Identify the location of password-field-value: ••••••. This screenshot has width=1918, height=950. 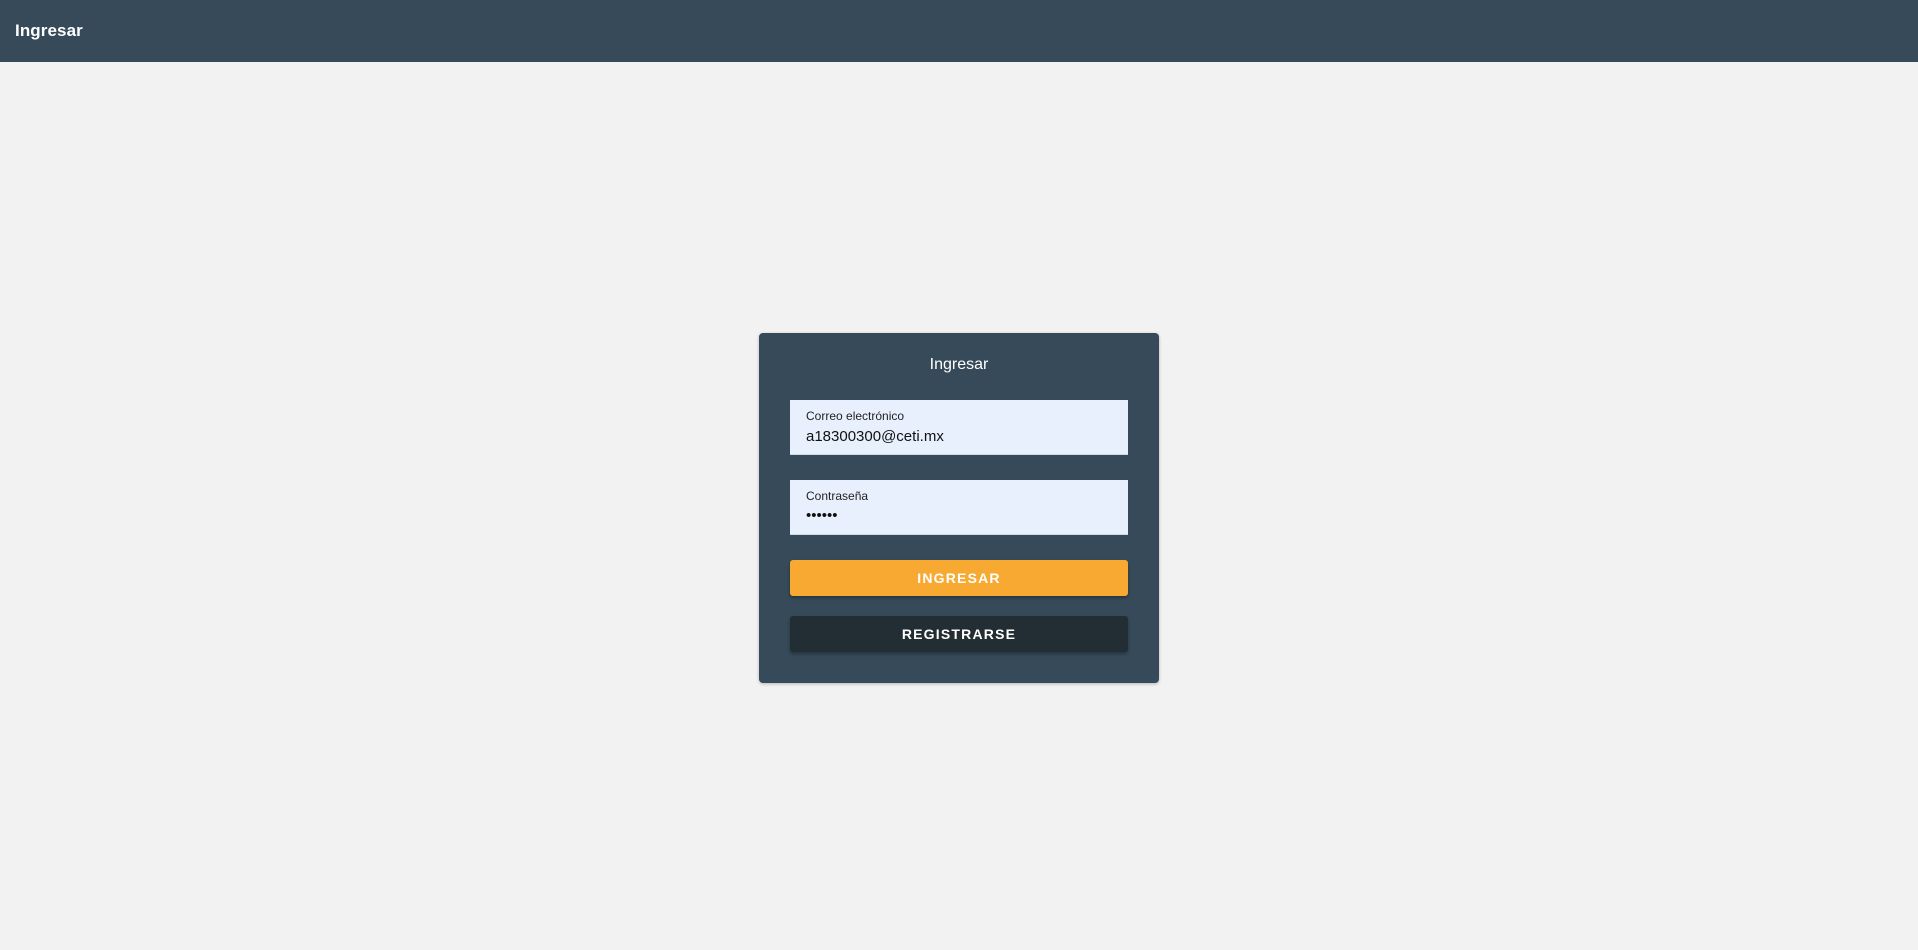
(822, 515).